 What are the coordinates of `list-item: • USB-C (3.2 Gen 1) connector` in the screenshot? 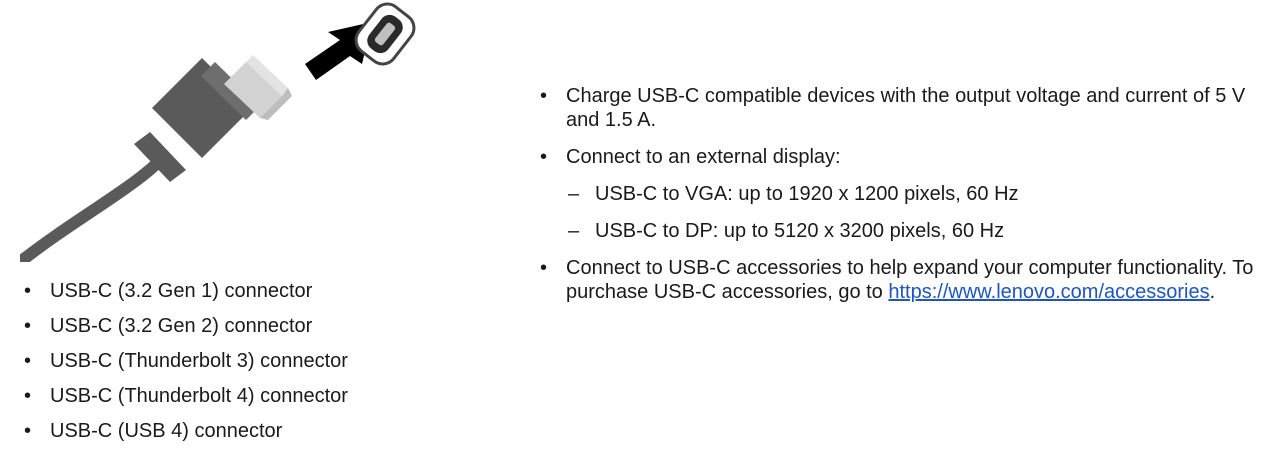 It's located at (185, 291).